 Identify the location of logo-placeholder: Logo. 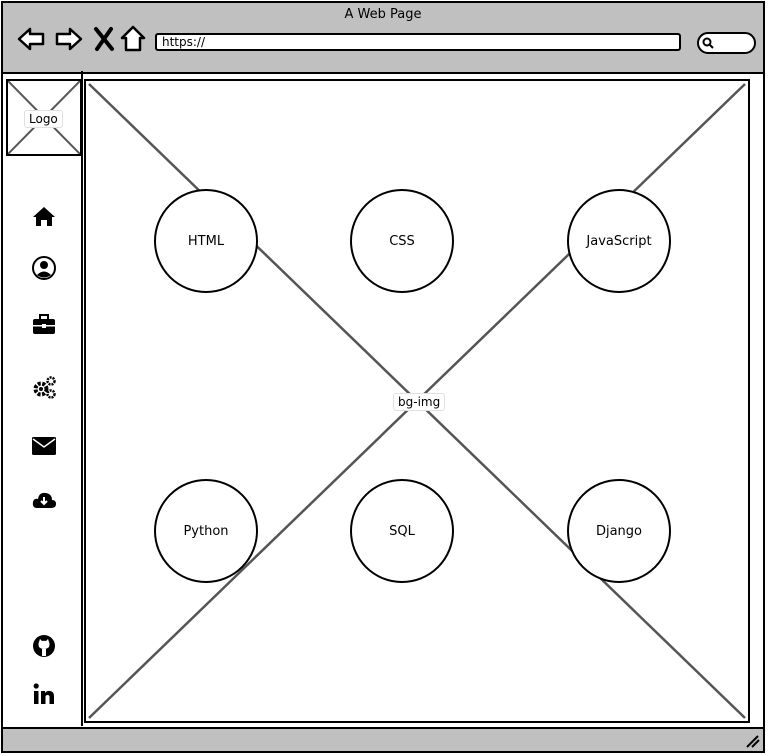
(44, 117).